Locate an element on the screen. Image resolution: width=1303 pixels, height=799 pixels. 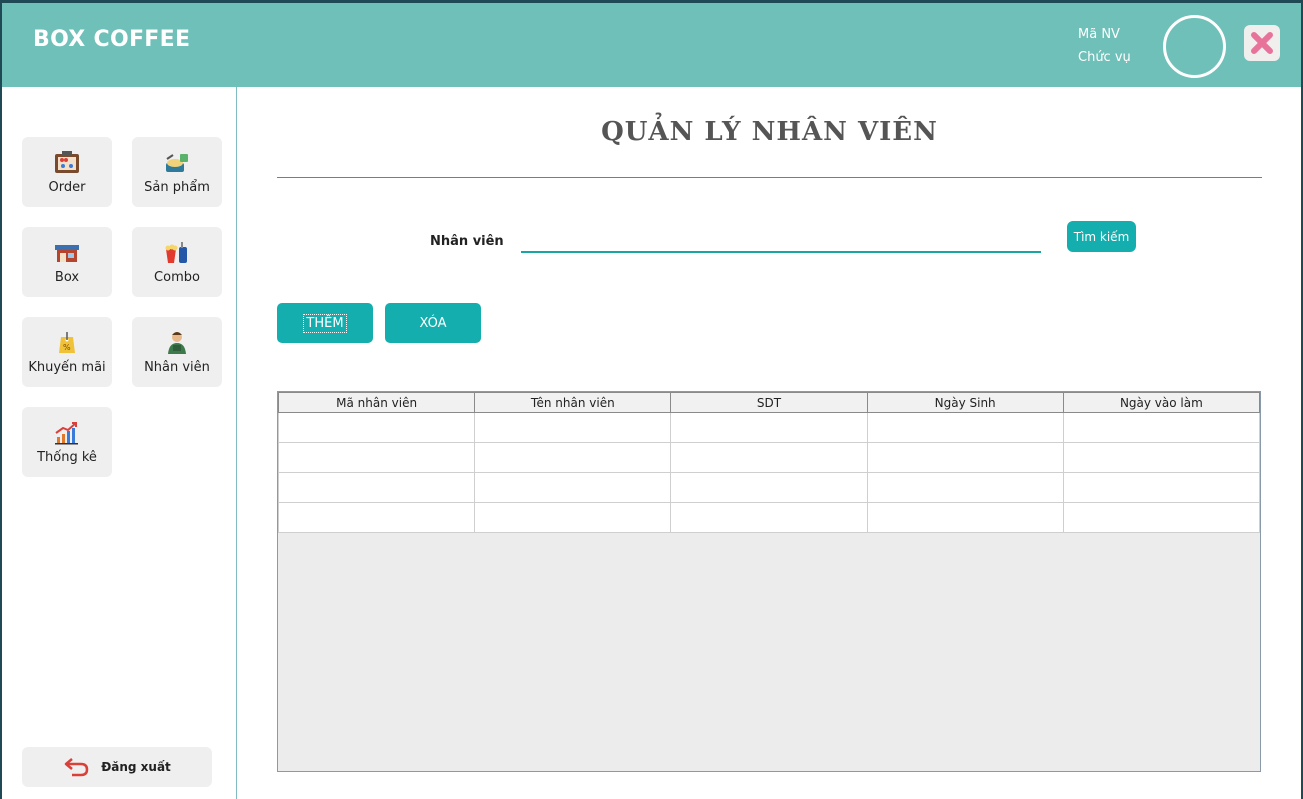
role-label: Chức vụ is located at coordinates (1104, 57).